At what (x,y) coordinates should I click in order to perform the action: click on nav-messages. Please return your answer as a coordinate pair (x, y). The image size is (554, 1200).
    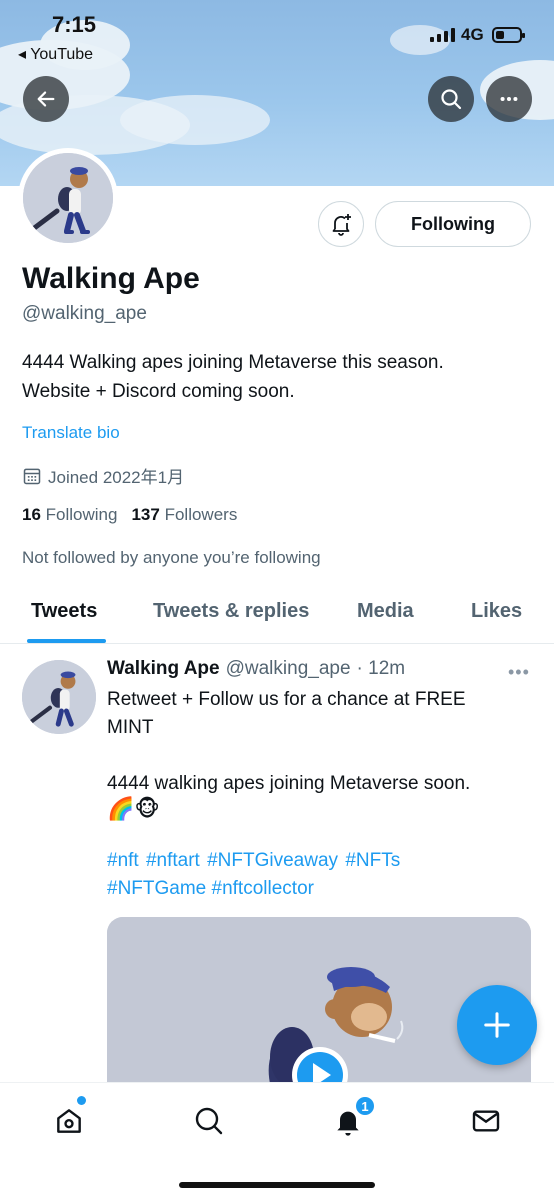
    Looking at the image, I should click on (486, 1121).